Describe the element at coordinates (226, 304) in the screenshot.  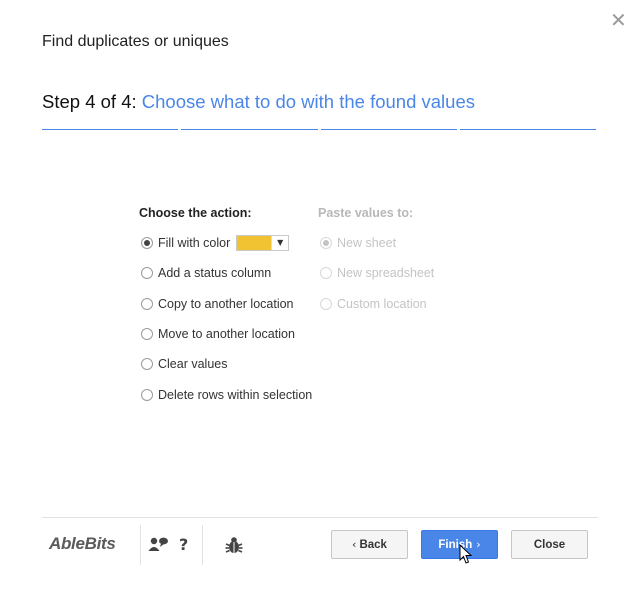
I see `radio-label: Copy to another location` at that location.